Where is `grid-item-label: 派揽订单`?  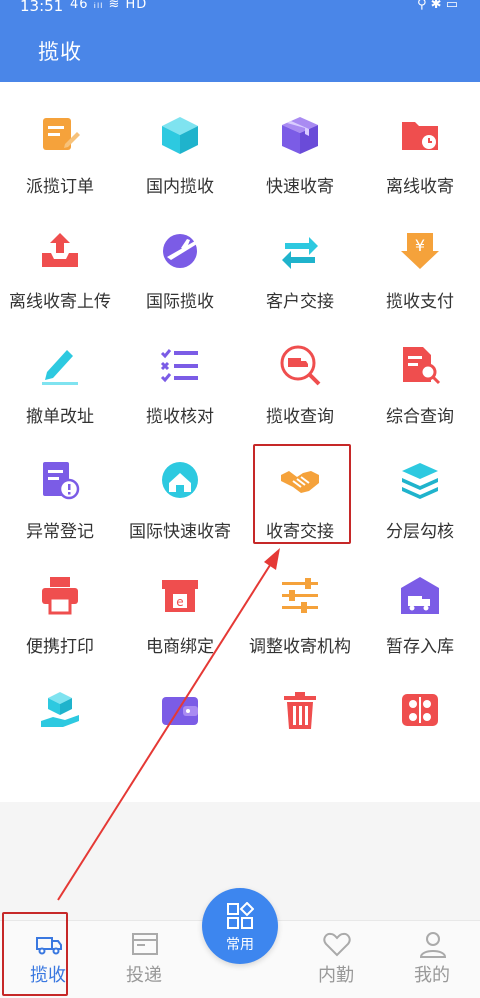 grid-item-label: 派揽订单 is located at coordinates (60, 187).